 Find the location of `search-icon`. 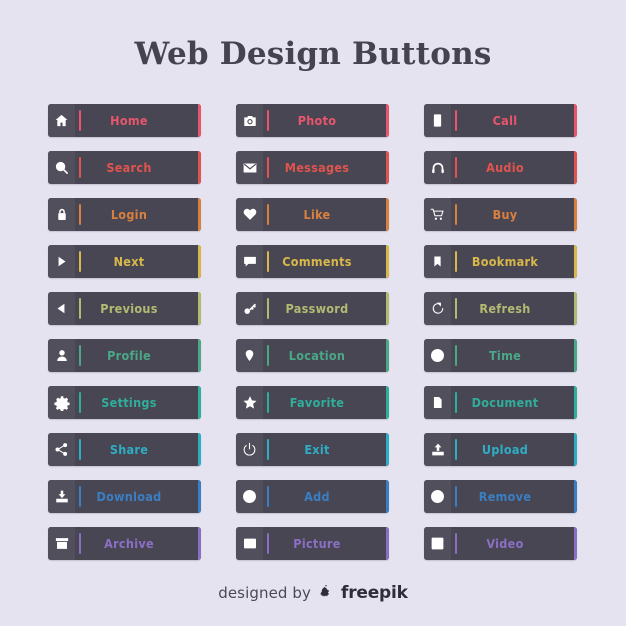

search-icon is located at coordinates (61, 167).